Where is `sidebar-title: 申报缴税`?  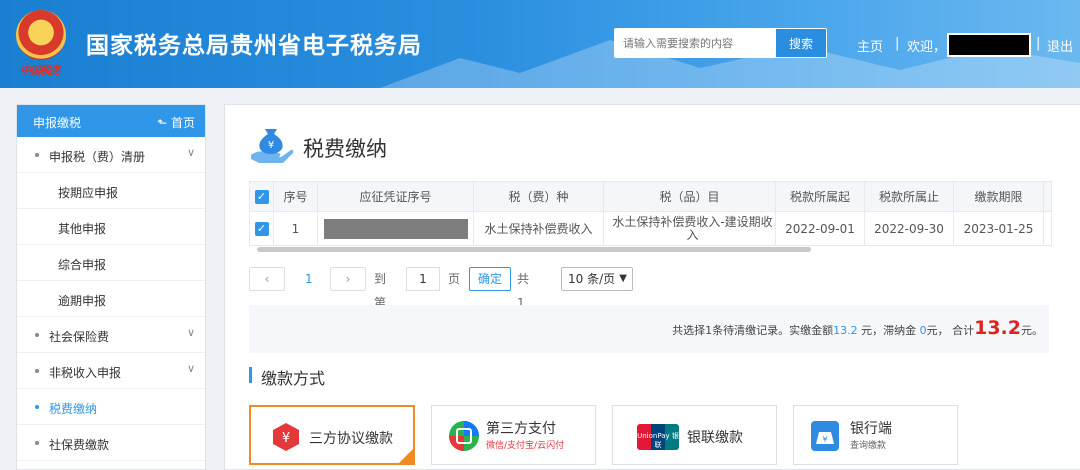 sidebar-title: 申报缴税 is located at coordinates (57, 123).